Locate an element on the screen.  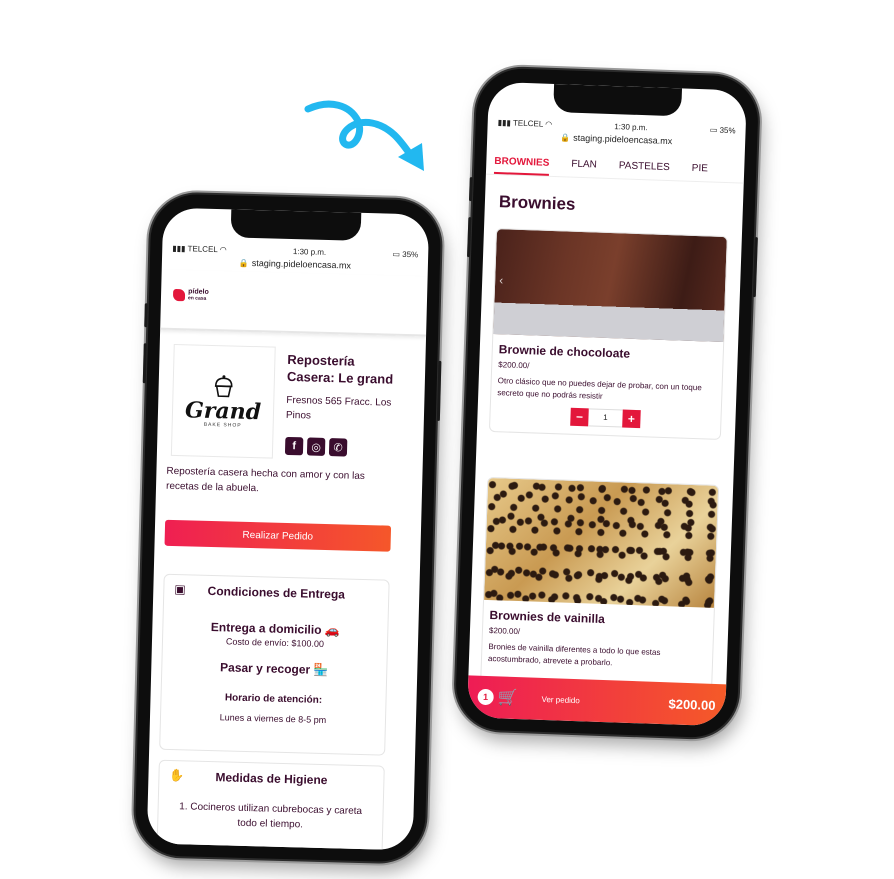
whatsapp-icon: ◎ is located at coordinates (316, 446).